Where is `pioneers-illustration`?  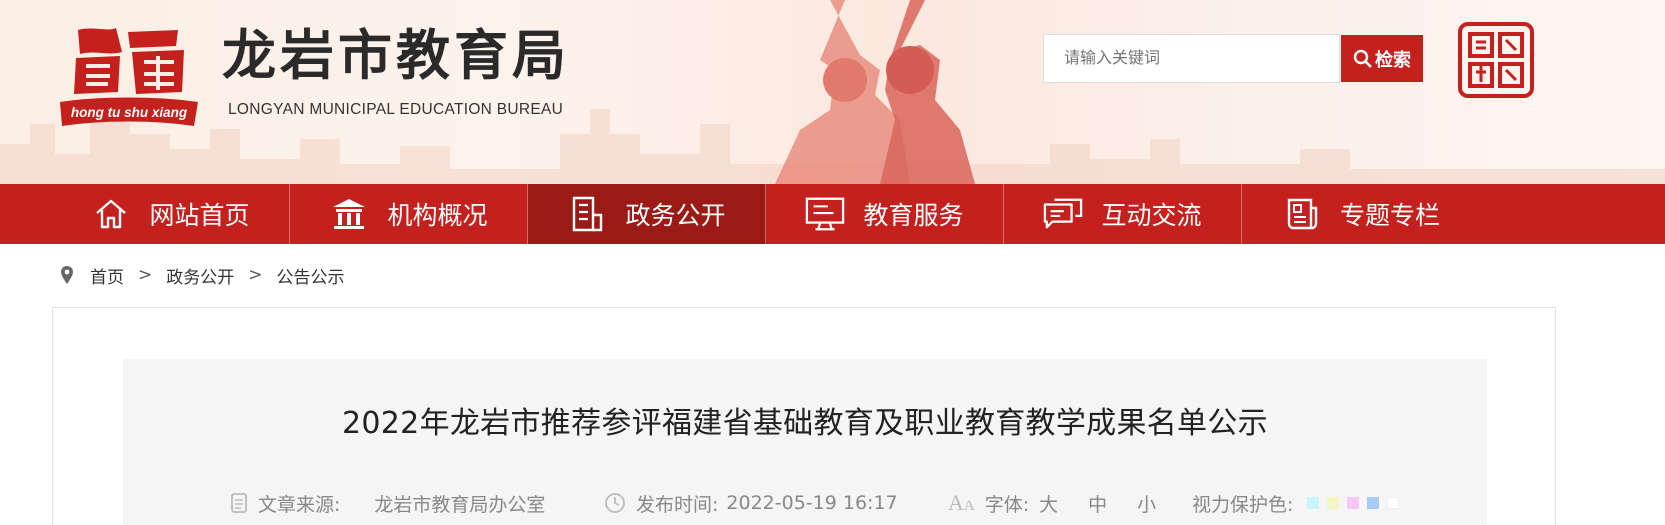 pioneers-illustration is located at coordinates (875, 92).